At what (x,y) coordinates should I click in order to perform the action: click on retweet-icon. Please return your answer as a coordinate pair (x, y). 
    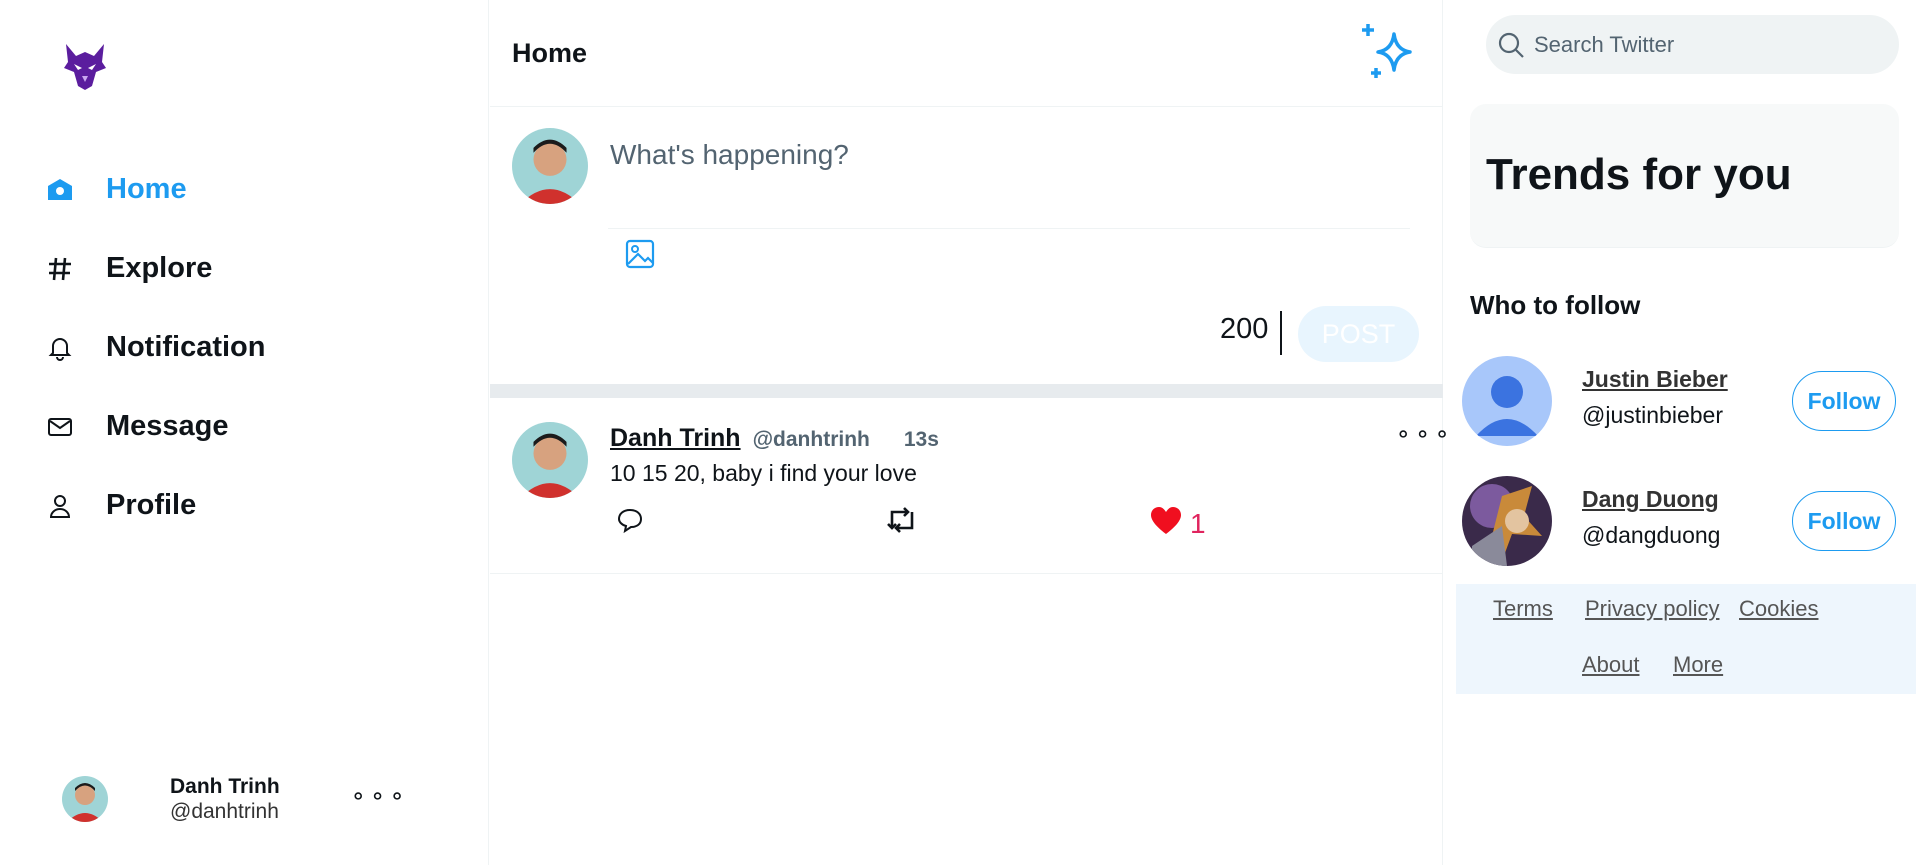
    Looking at the image, I should click on (902, 522).